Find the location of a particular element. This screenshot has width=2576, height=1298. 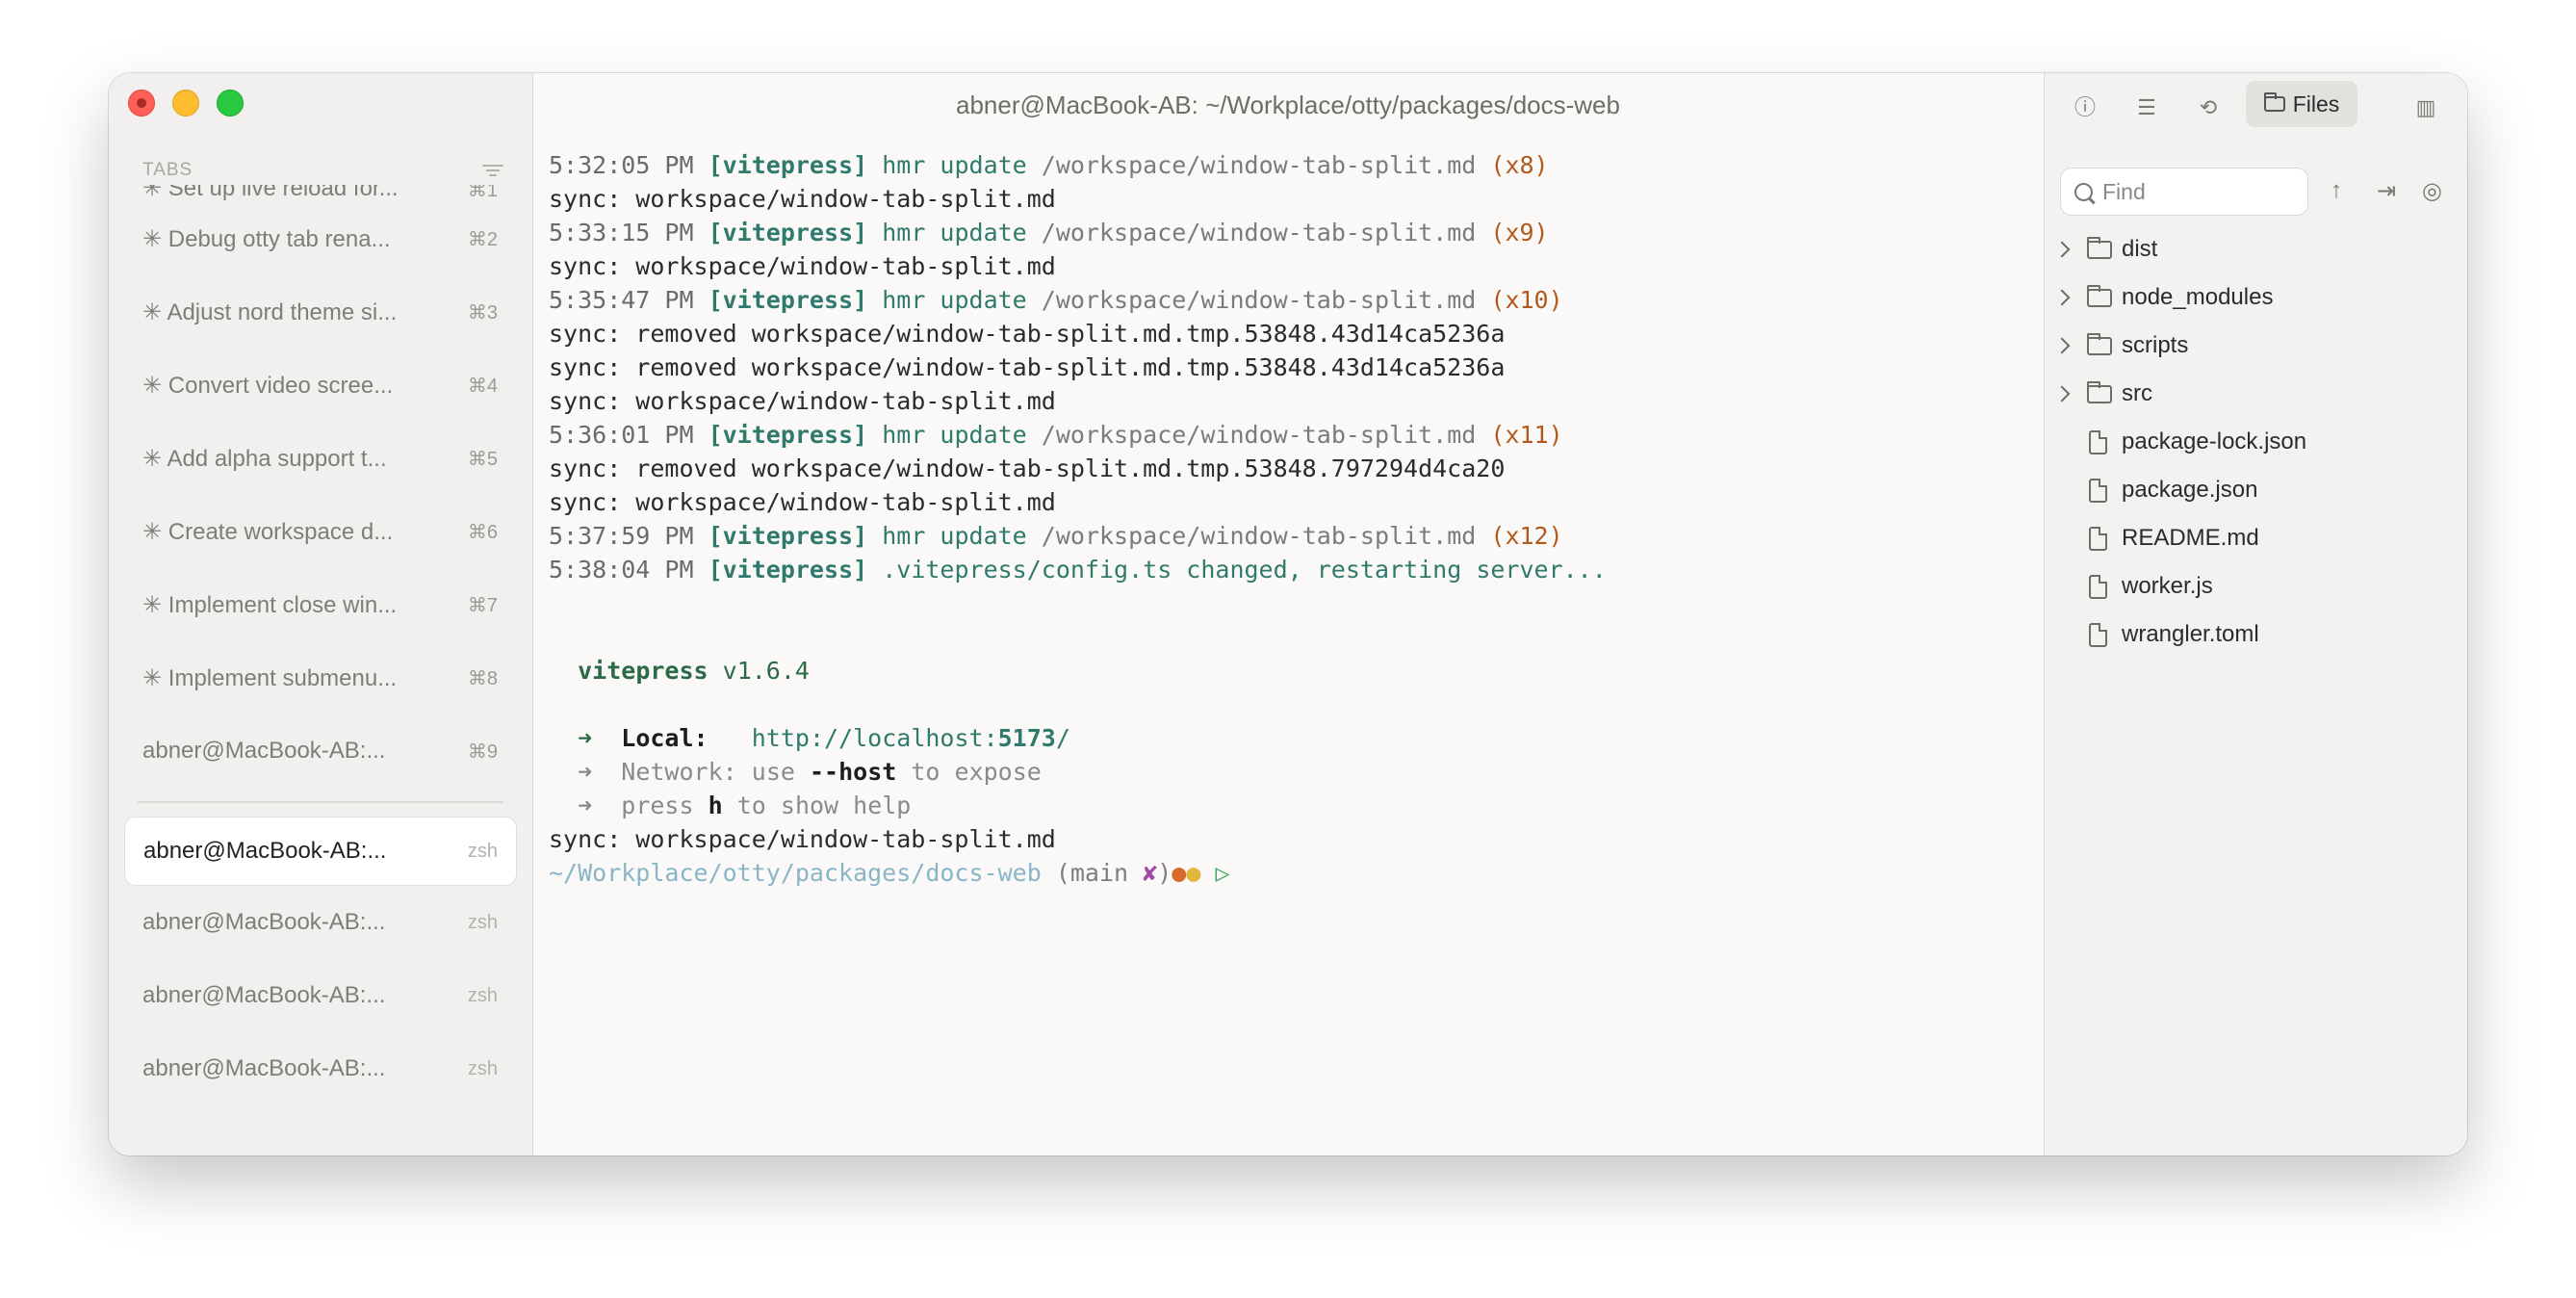

tree-file: package-lock.json is located at coordinates (2256, 442).